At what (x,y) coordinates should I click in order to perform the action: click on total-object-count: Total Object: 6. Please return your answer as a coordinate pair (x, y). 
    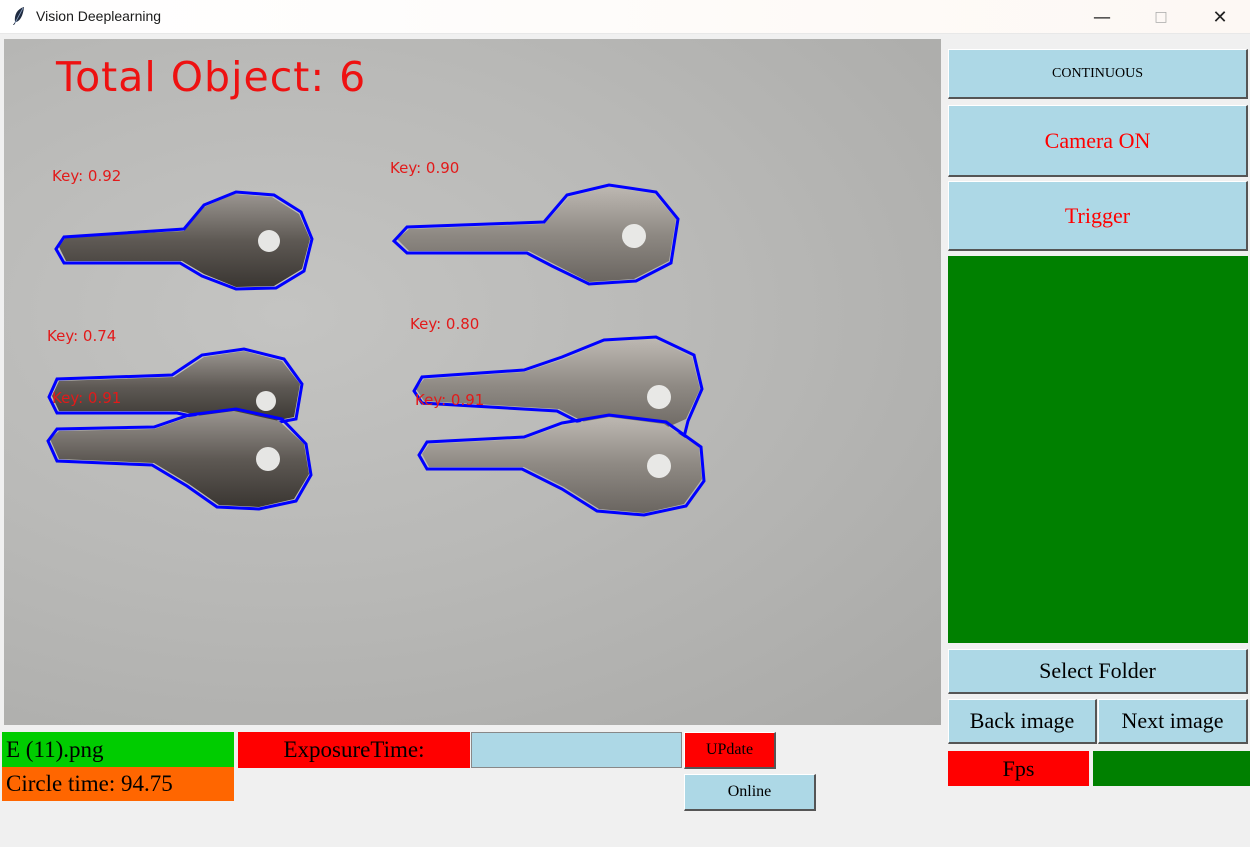
    Looking at the image, I should click on (211, 77).